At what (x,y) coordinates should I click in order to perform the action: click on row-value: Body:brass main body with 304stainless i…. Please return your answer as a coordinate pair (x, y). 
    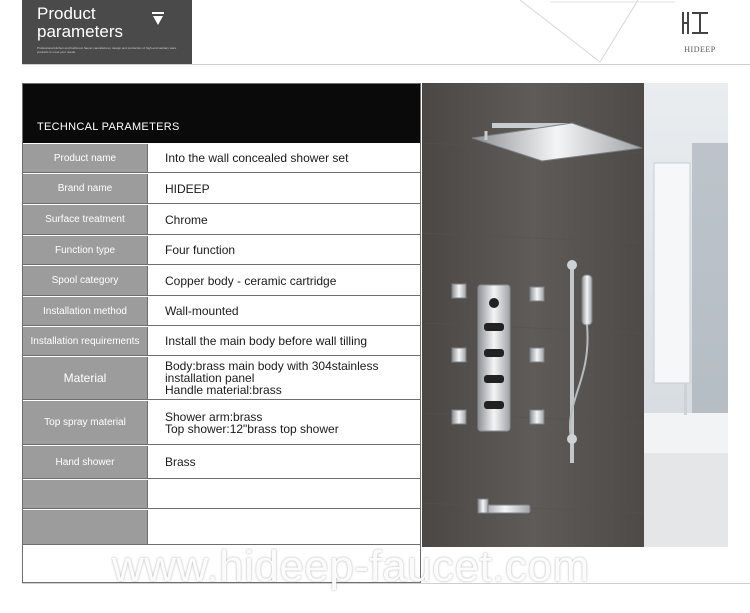
    Looking at the image, I should click on (272, 378).